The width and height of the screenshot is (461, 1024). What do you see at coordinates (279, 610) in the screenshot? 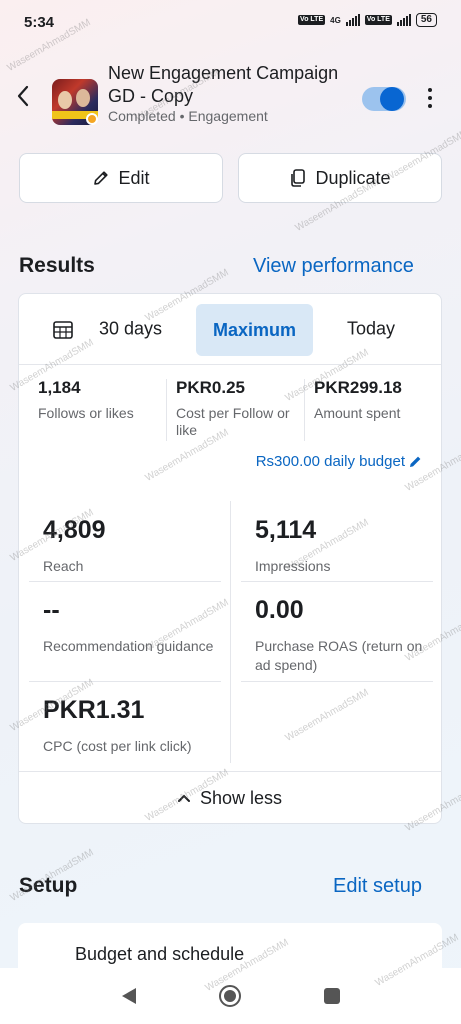
I see `metric-value: 0.00` at bounding box center [279, 610].